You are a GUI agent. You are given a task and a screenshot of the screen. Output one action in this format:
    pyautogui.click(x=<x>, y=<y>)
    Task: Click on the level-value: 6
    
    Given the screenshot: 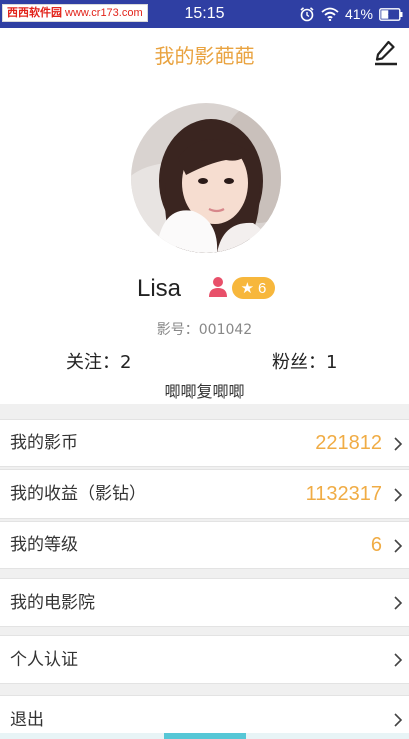 What is the action you would take?
    pyautogui.click(x=262, y=288)
    